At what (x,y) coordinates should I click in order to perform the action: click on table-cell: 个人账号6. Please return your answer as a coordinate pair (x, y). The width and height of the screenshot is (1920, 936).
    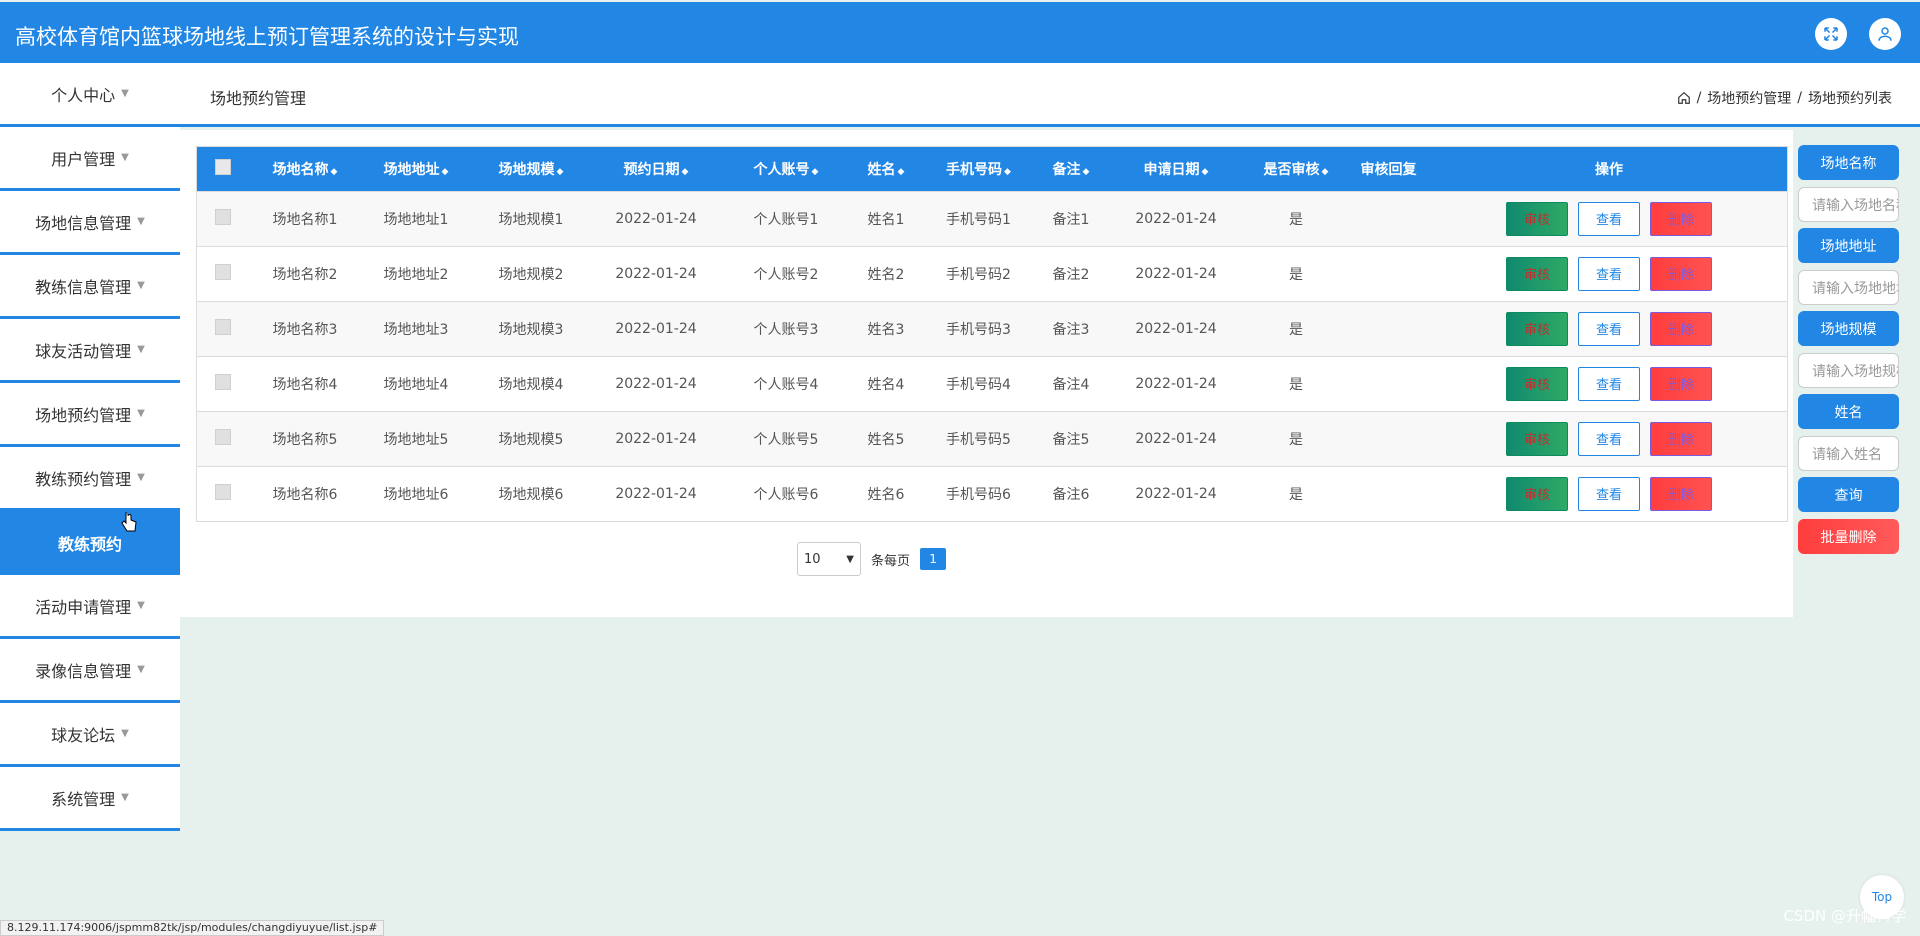
    Looking at the image, I should click on (786, 494).